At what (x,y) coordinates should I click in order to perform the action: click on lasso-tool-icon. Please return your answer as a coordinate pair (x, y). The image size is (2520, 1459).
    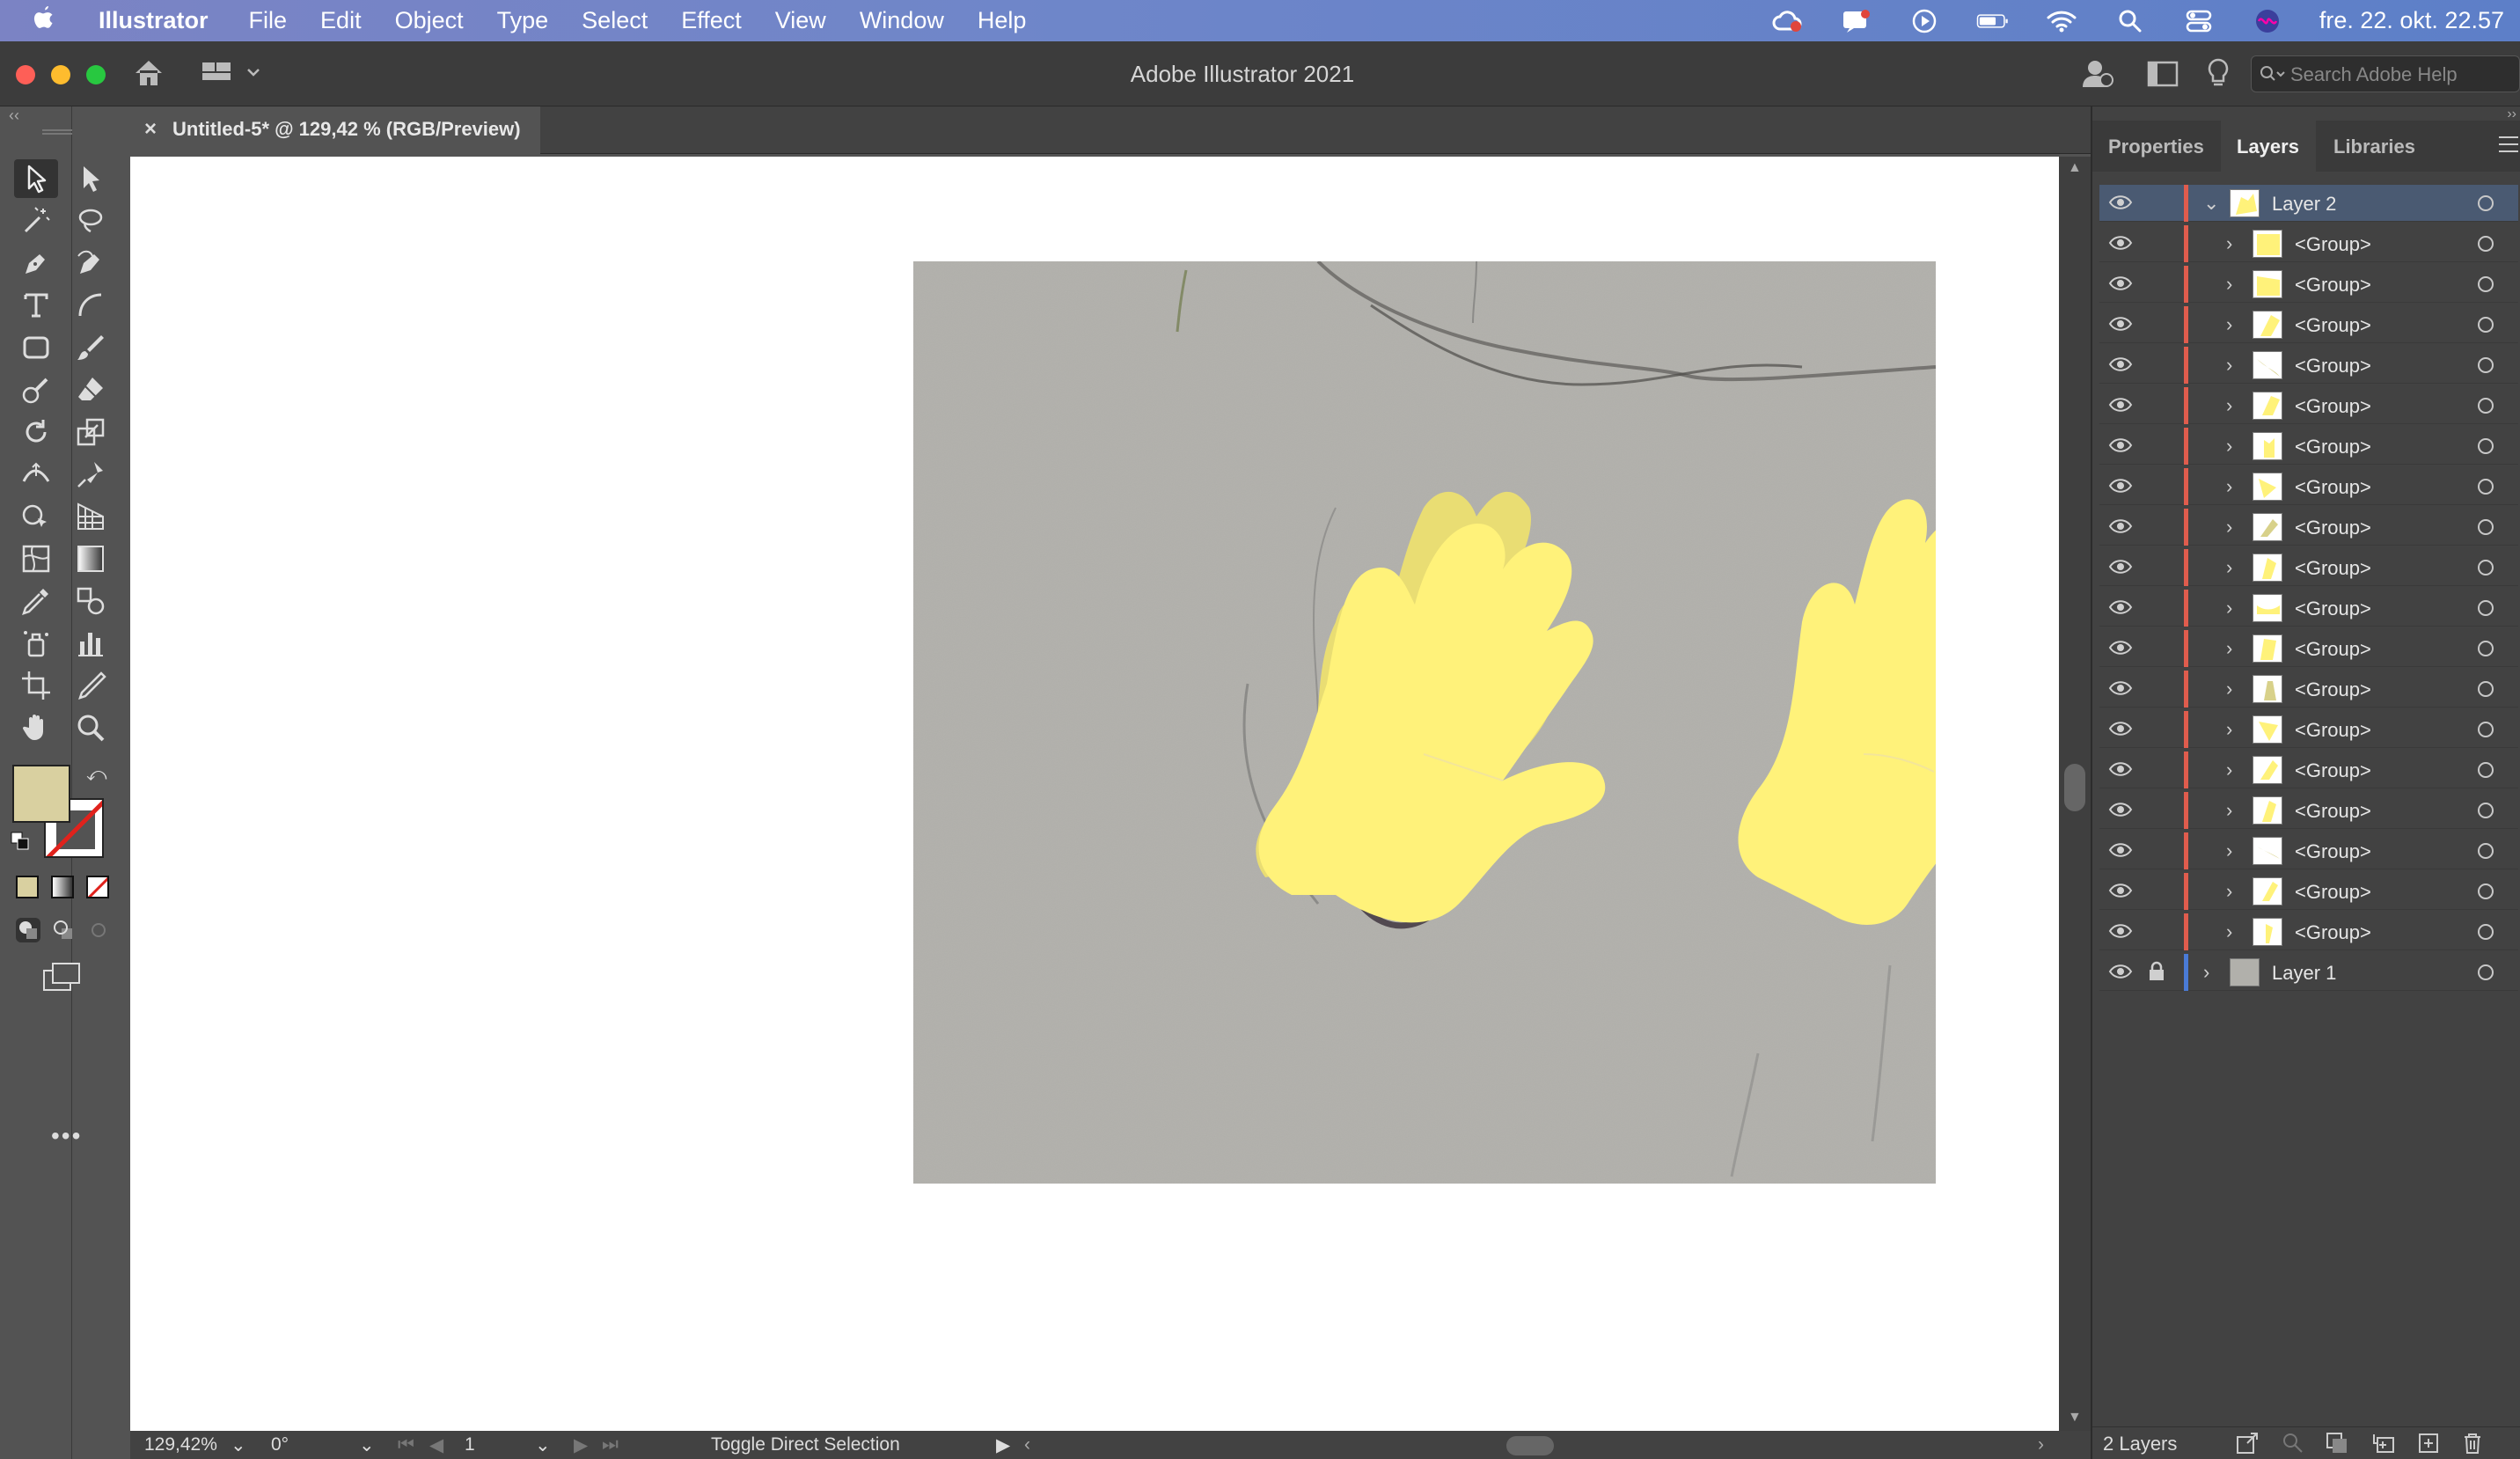
    Looking at the image, I should click on (91, 221).